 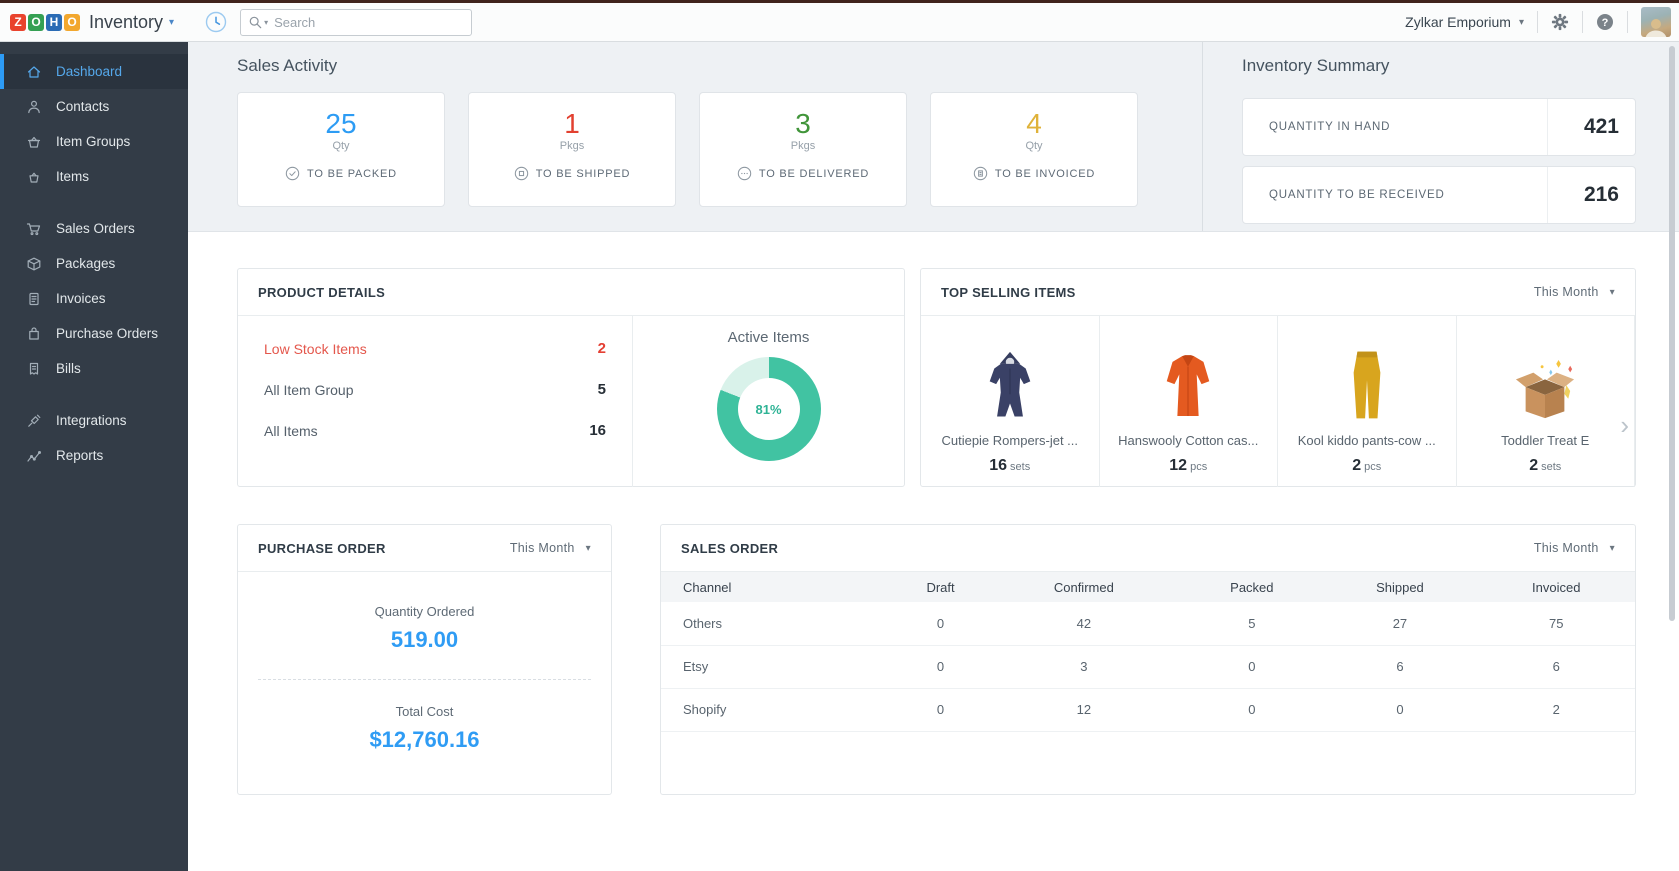 I want to click on top-selling-period-dropdown: This Month ▾, so click(x=1574, y=292).